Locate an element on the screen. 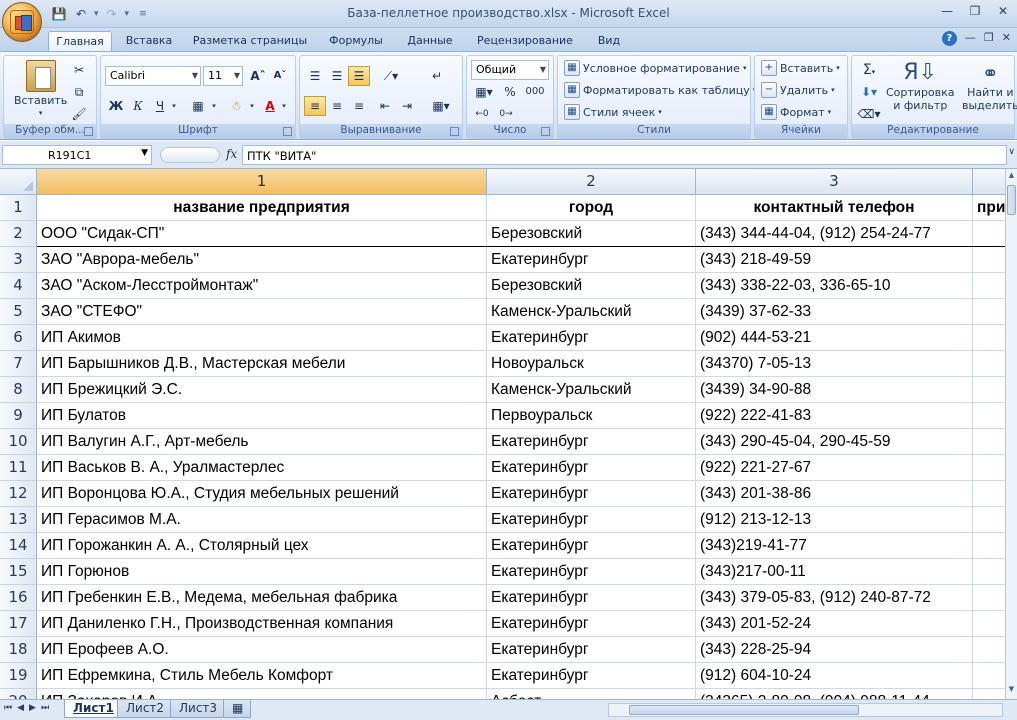 This screenshot has height=720, width=1017. merge-center-icon: ▦▾ is located at coordinates (441, 106).